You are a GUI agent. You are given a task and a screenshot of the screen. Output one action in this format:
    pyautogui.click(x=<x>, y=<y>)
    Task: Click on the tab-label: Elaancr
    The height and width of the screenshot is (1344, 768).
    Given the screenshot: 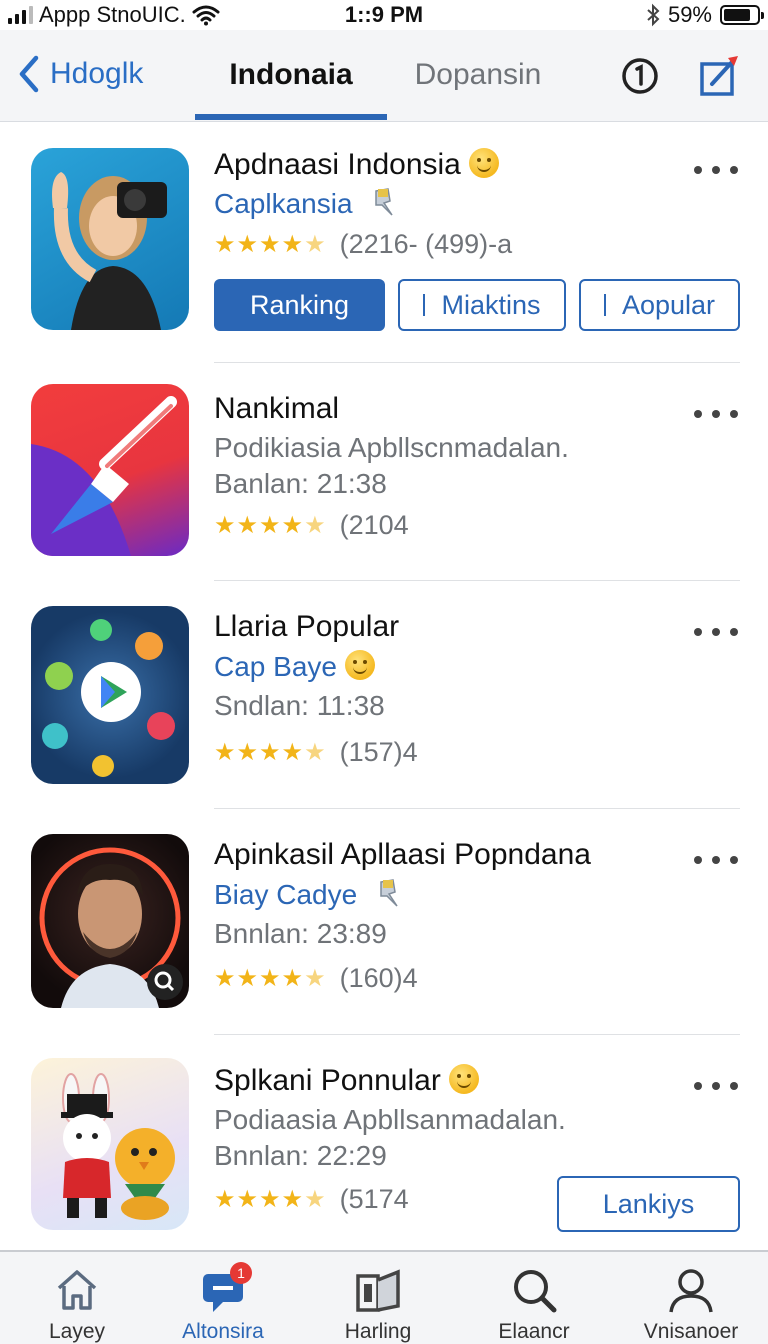 What is the action you would take?
    pyautogui.click(x=534, y=1331)
    